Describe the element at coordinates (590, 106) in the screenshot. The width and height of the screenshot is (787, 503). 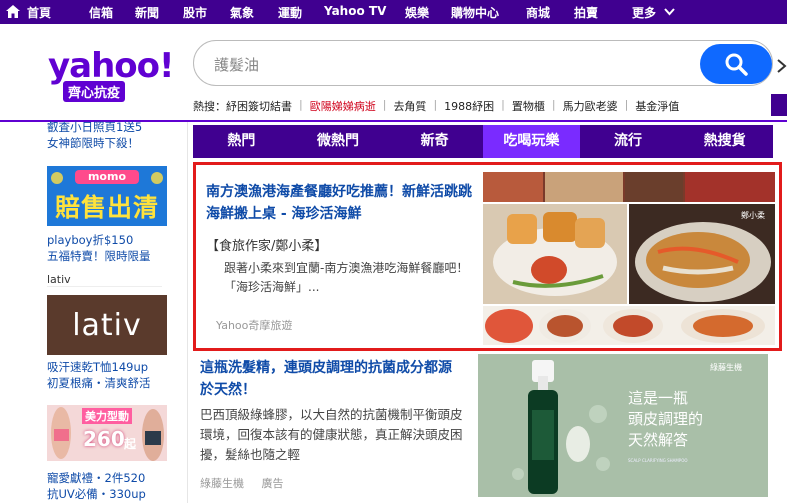
I see `hot-search-item: 馬力歐老婆` at that location.